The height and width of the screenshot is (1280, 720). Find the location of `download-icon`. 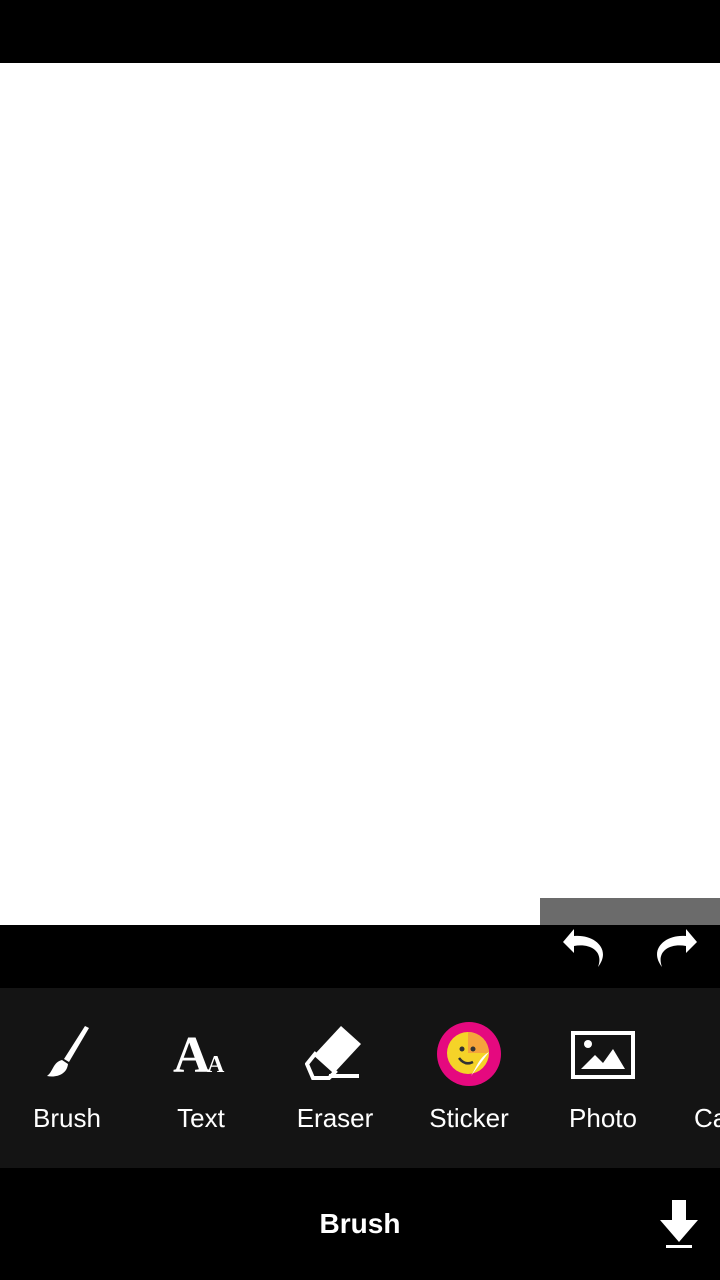

download-icon is located at coordinates (679, 1224).